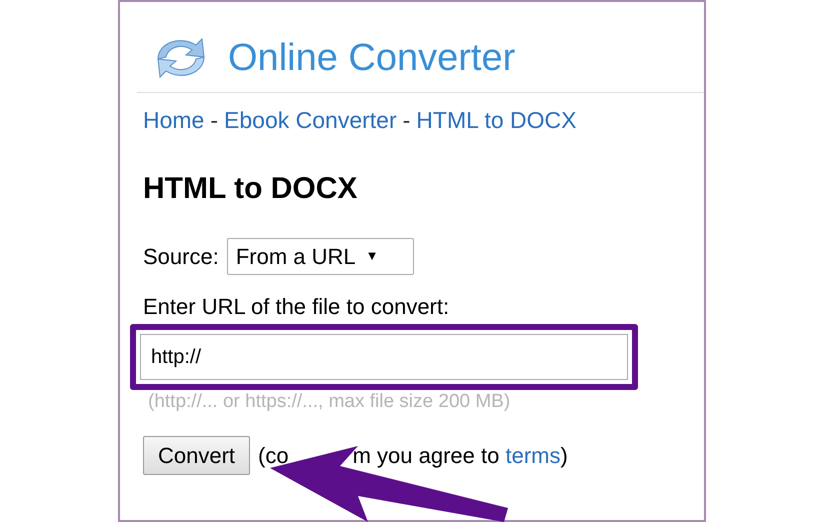 The width and height of the screenshot is (822, 522). What do you see at coordinates (384, 357) in the screenshot?
I see `url-field: http://` at bounding box center [384, 357].